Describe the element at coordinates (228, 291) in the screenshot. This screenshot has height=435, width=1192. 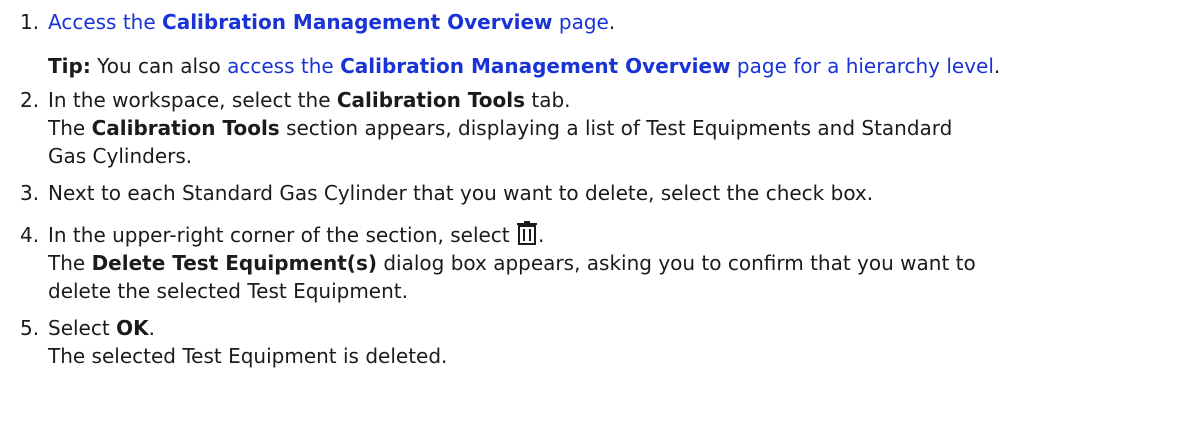
I see `step-4-result-cont: delete the selected Test Equipment.` at that location.